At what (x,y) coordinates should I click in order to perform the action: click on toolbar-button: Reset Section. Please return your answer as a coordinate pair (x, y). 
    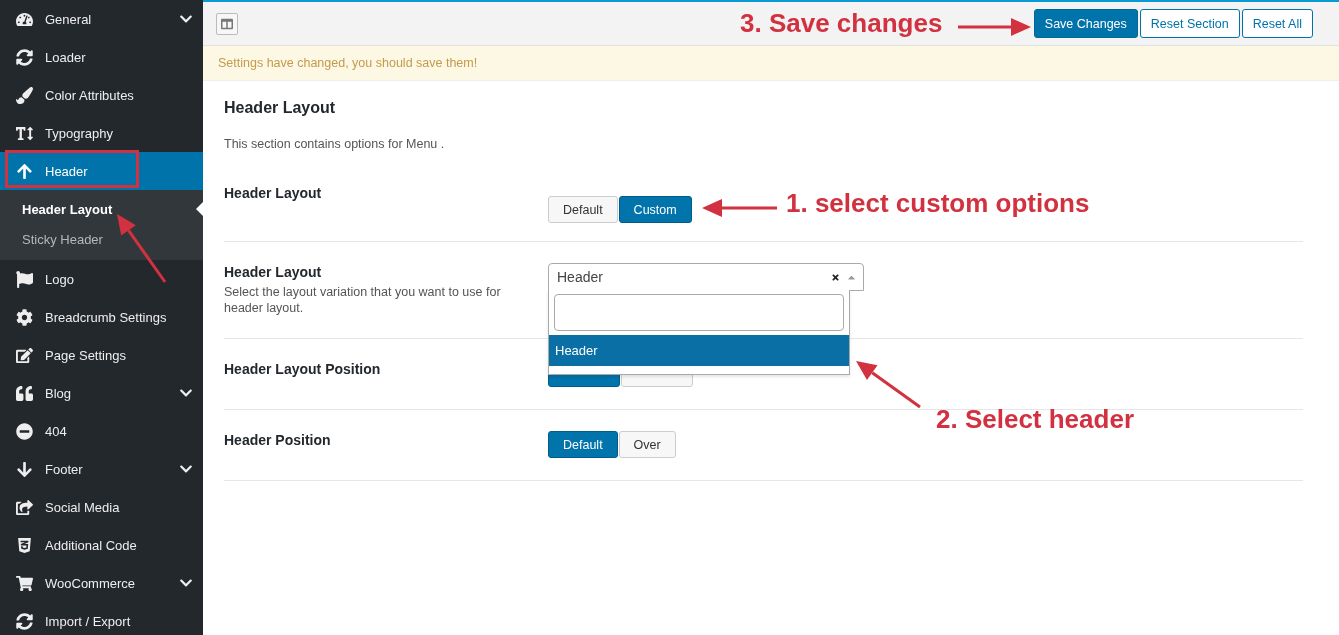
    Looking at the image, I should click on (1189, 23).